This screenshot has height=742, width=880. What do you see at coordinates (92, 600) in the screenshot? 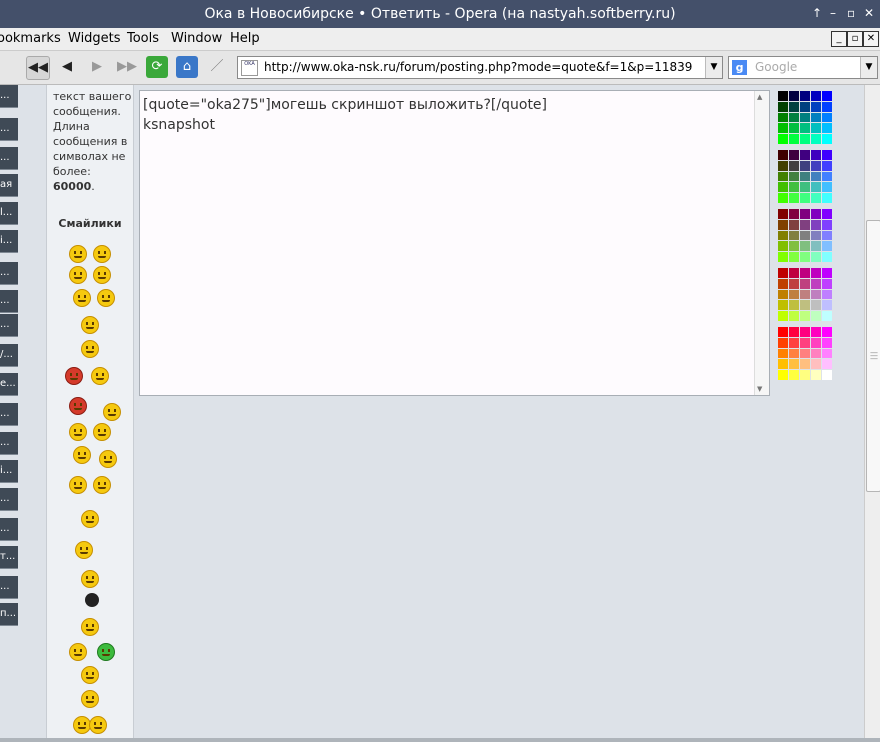
I see `bomb-icon` at bounding box center [92, 600].